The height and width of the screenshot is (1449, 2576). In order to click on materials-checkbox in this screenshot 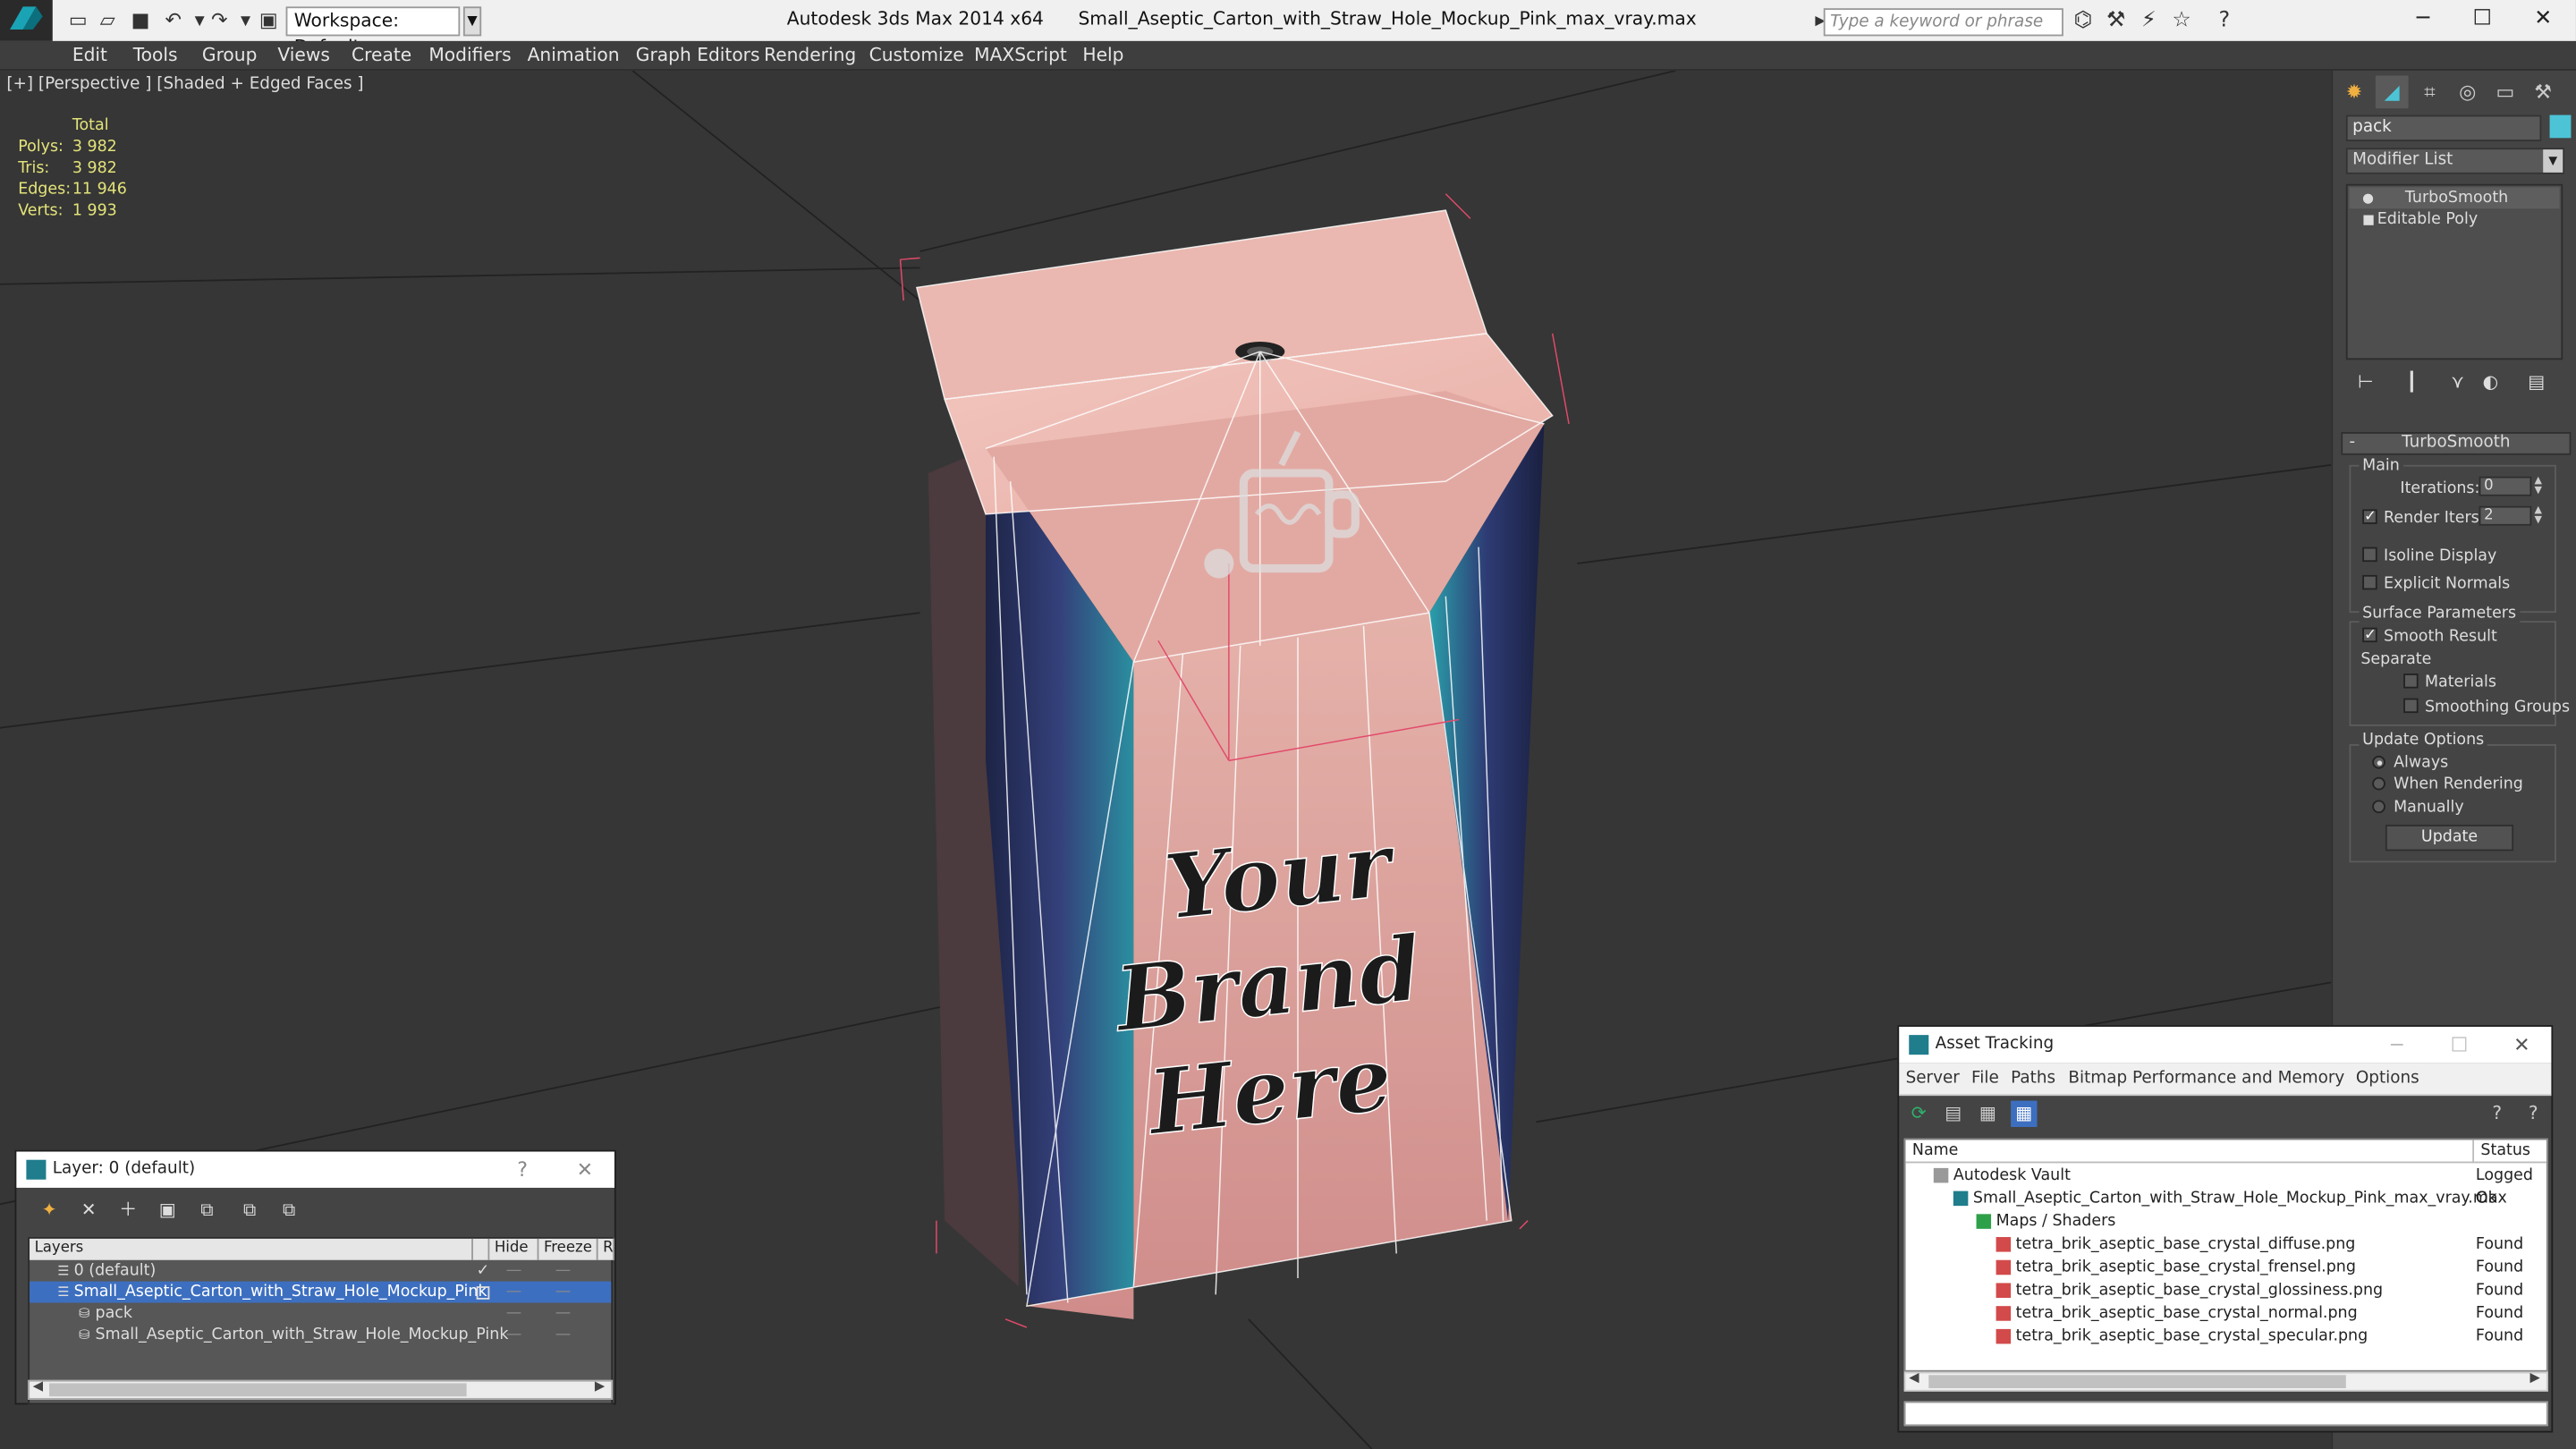, I will do `click(2411, 681)`.